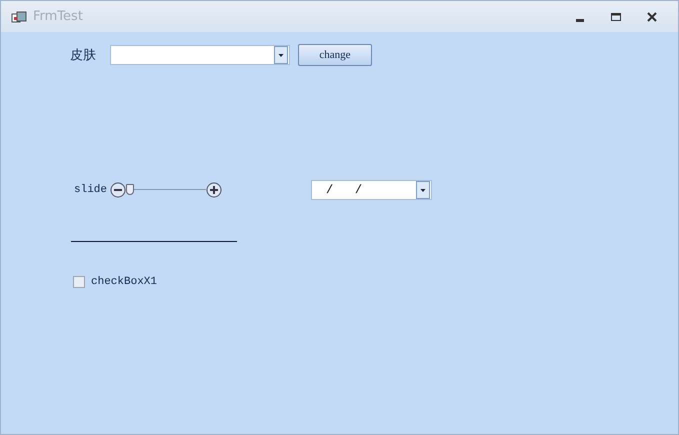  I want to click on window-title: FrmTest, so click(58, 16).